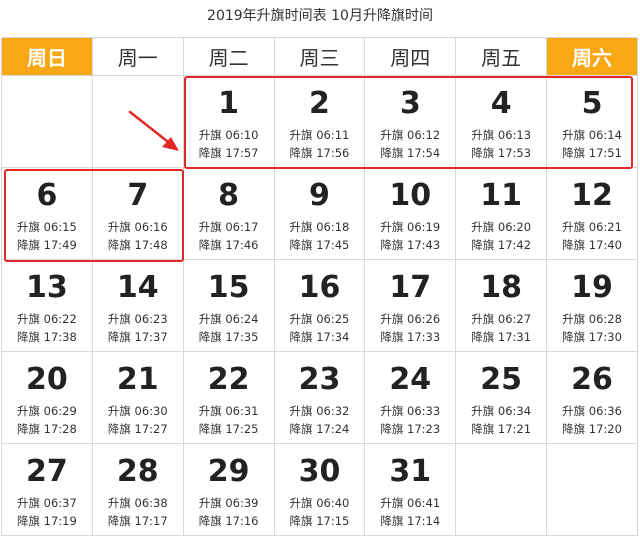 The height and width of the screenshot is (543, 640). What do you see at coordinates (47, 337) in the screenshot?
I see `flag-lowering-time: 降旗 17:38` at bounding box center [47, 337].